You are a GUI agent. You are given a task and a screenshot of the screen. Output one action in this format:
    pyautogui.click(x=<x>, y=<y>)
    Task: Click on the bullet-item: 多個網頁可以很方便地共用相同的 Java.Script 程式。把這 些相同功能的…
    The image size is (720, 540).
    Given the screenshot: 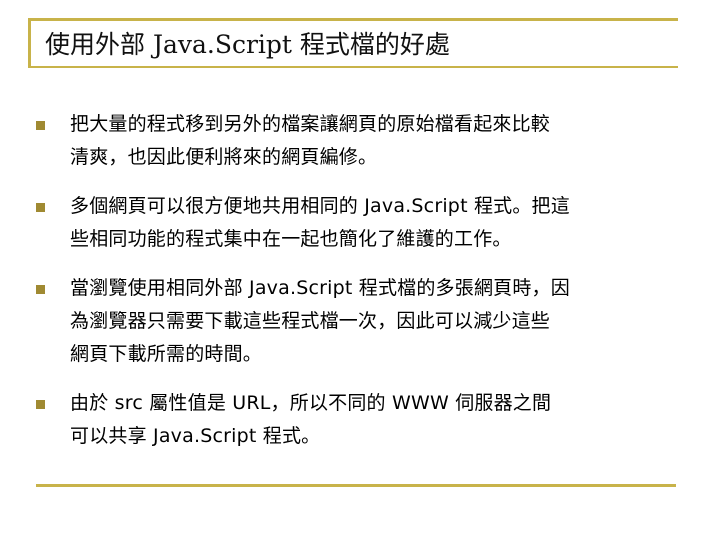 What is the action you would take?
    pyautogui.click(x=361, y=223)
    